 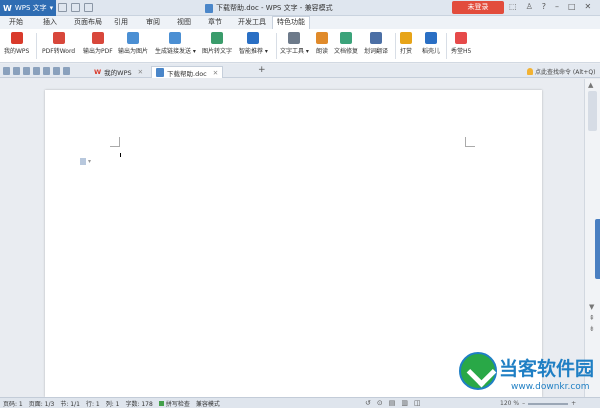 I want to click on tab-my-wps: W 我的WPS ✕, so click(x=118, y=72).